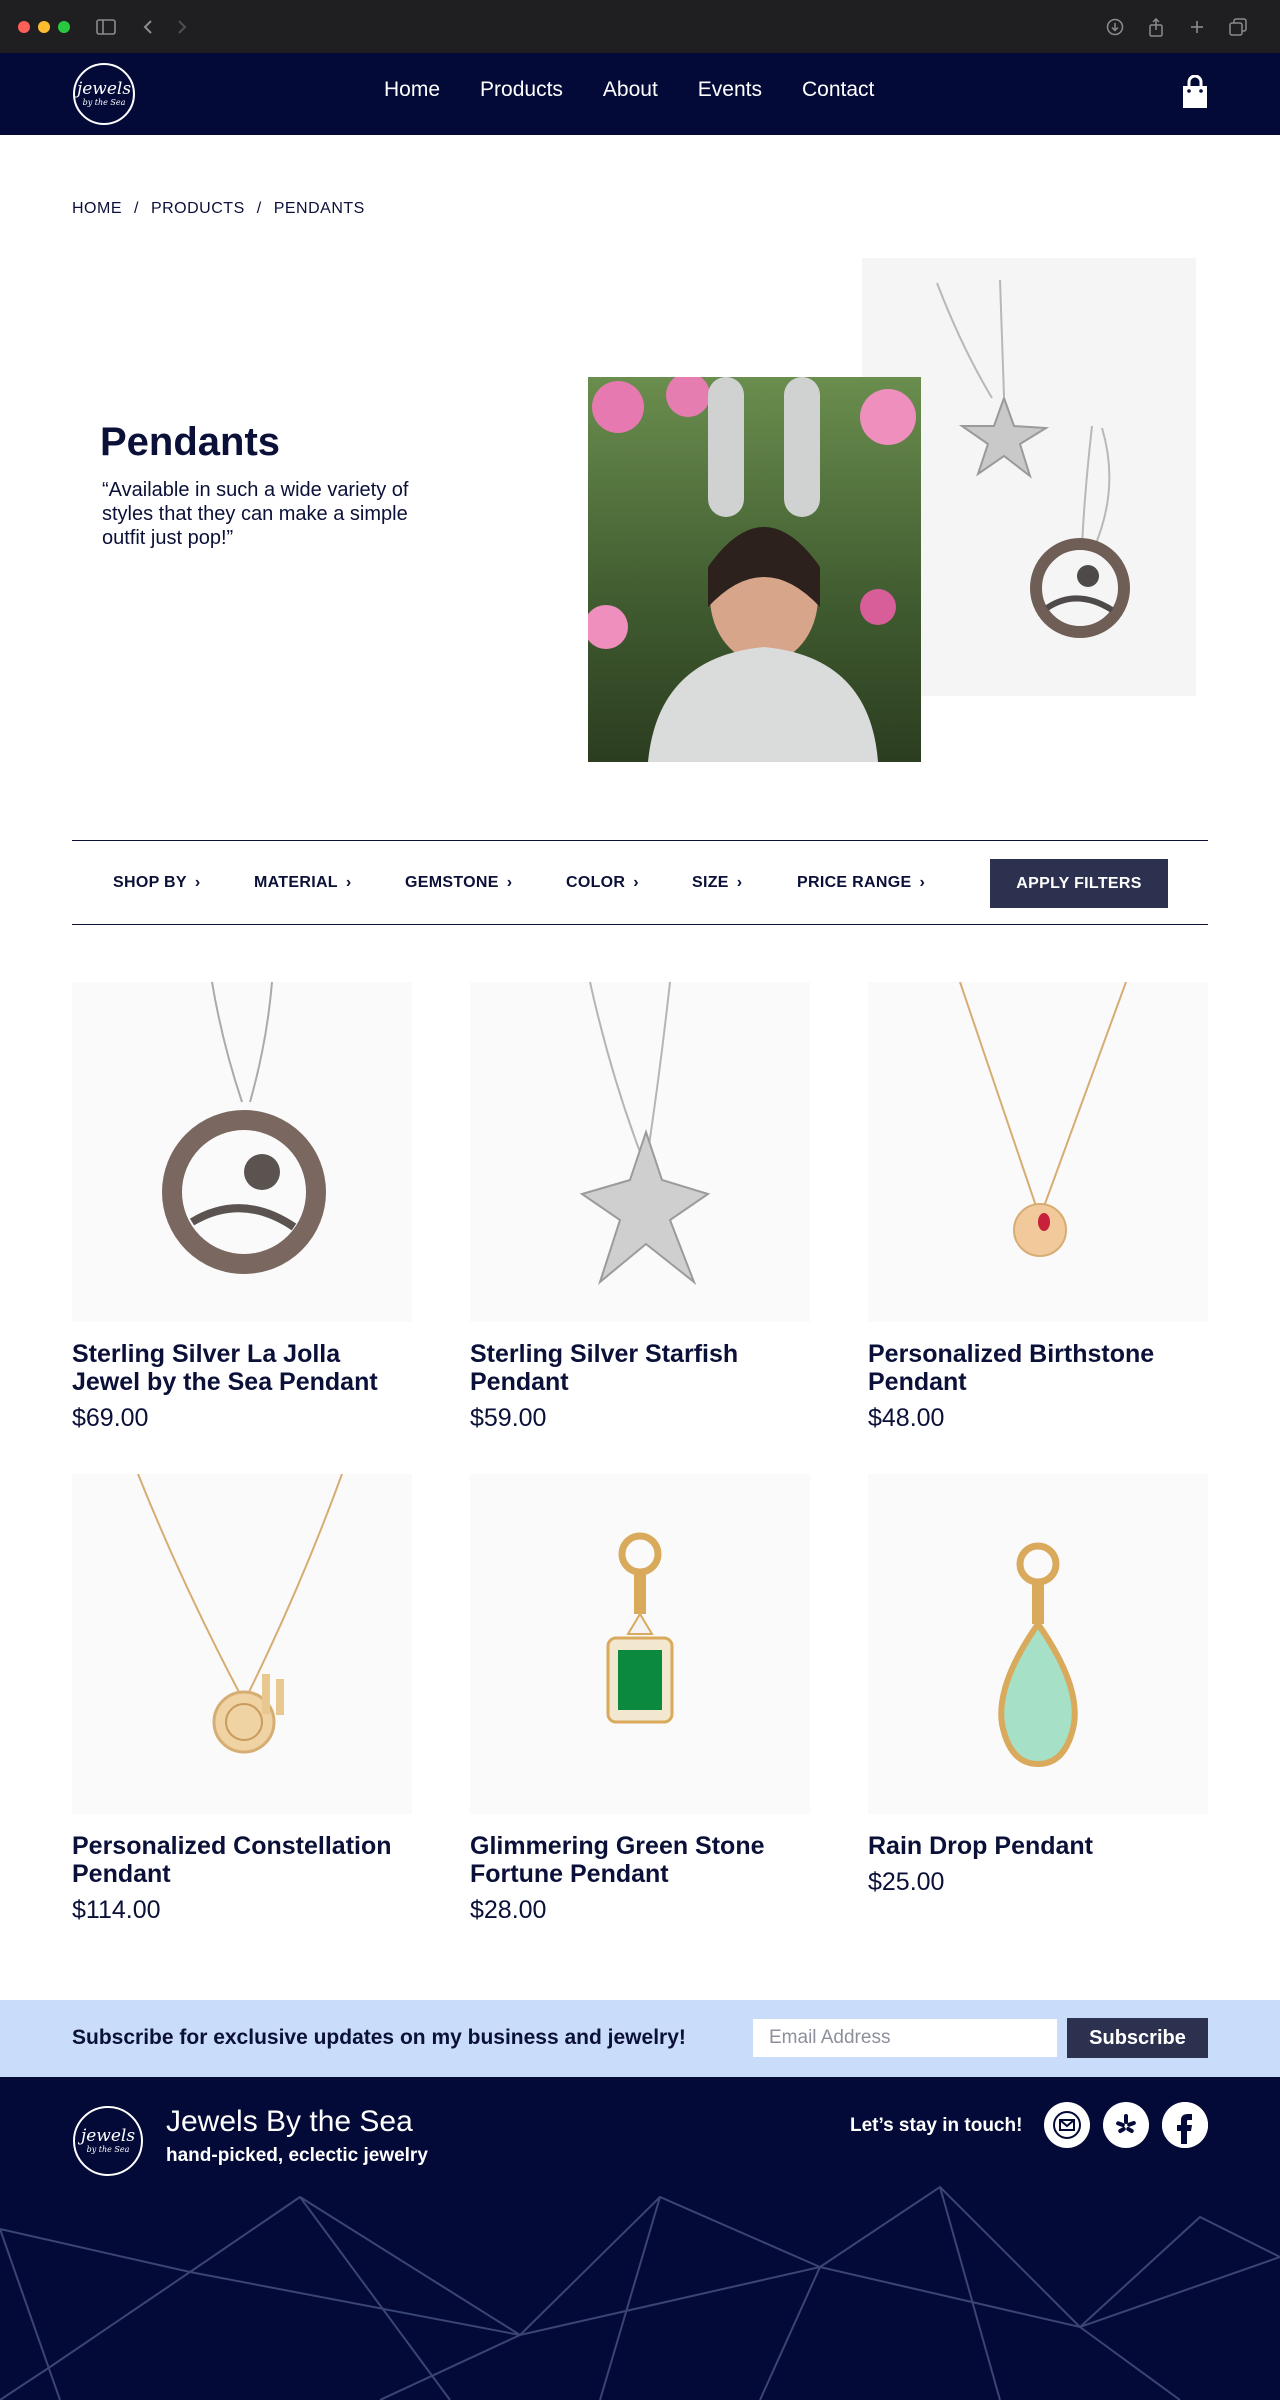 The height and width of the screenshot is (2400, 1280). I want to click on filter-label: GEMSTONE, so click(452, 882).